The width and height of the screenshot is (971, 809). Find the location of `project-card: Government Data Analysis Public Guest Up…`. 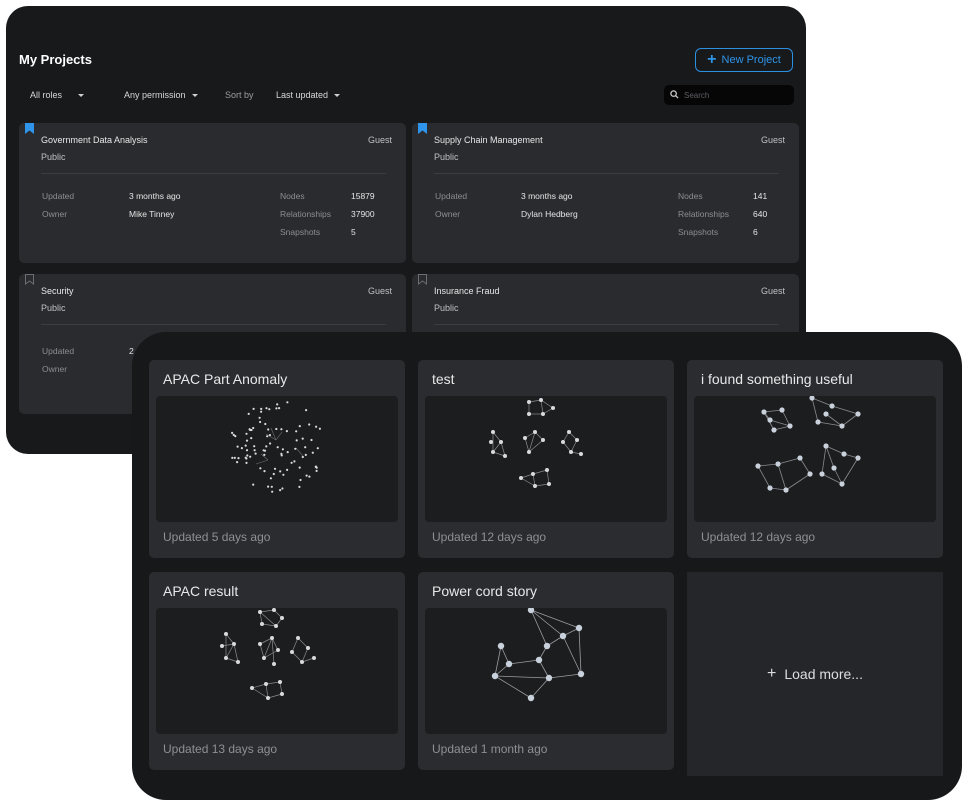

project-card: Government Data Analysis Public Guest Up… is located at coordinates (212, 193).